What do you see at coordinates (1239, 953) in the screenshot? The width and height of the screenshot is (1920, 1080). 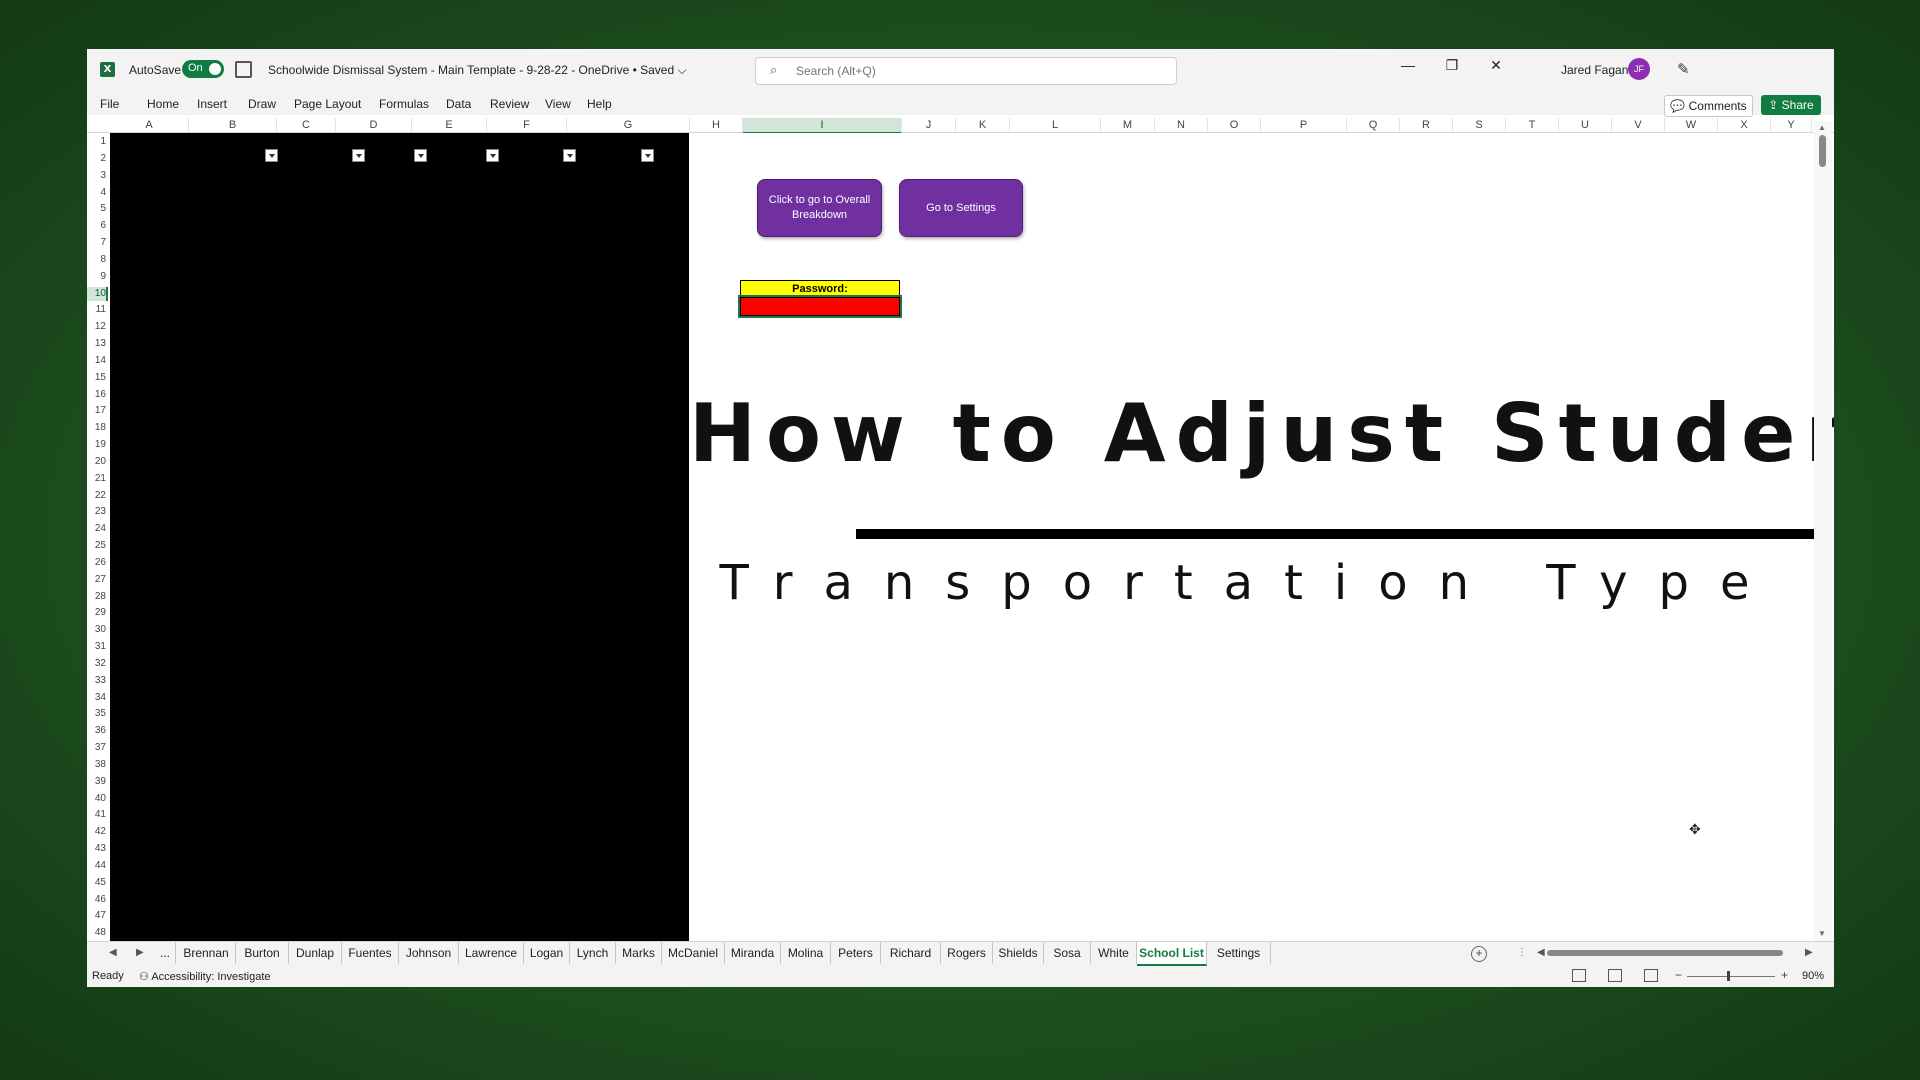 I see `sheet-tab-settings: Settings` at bounding box center [1239, 953].